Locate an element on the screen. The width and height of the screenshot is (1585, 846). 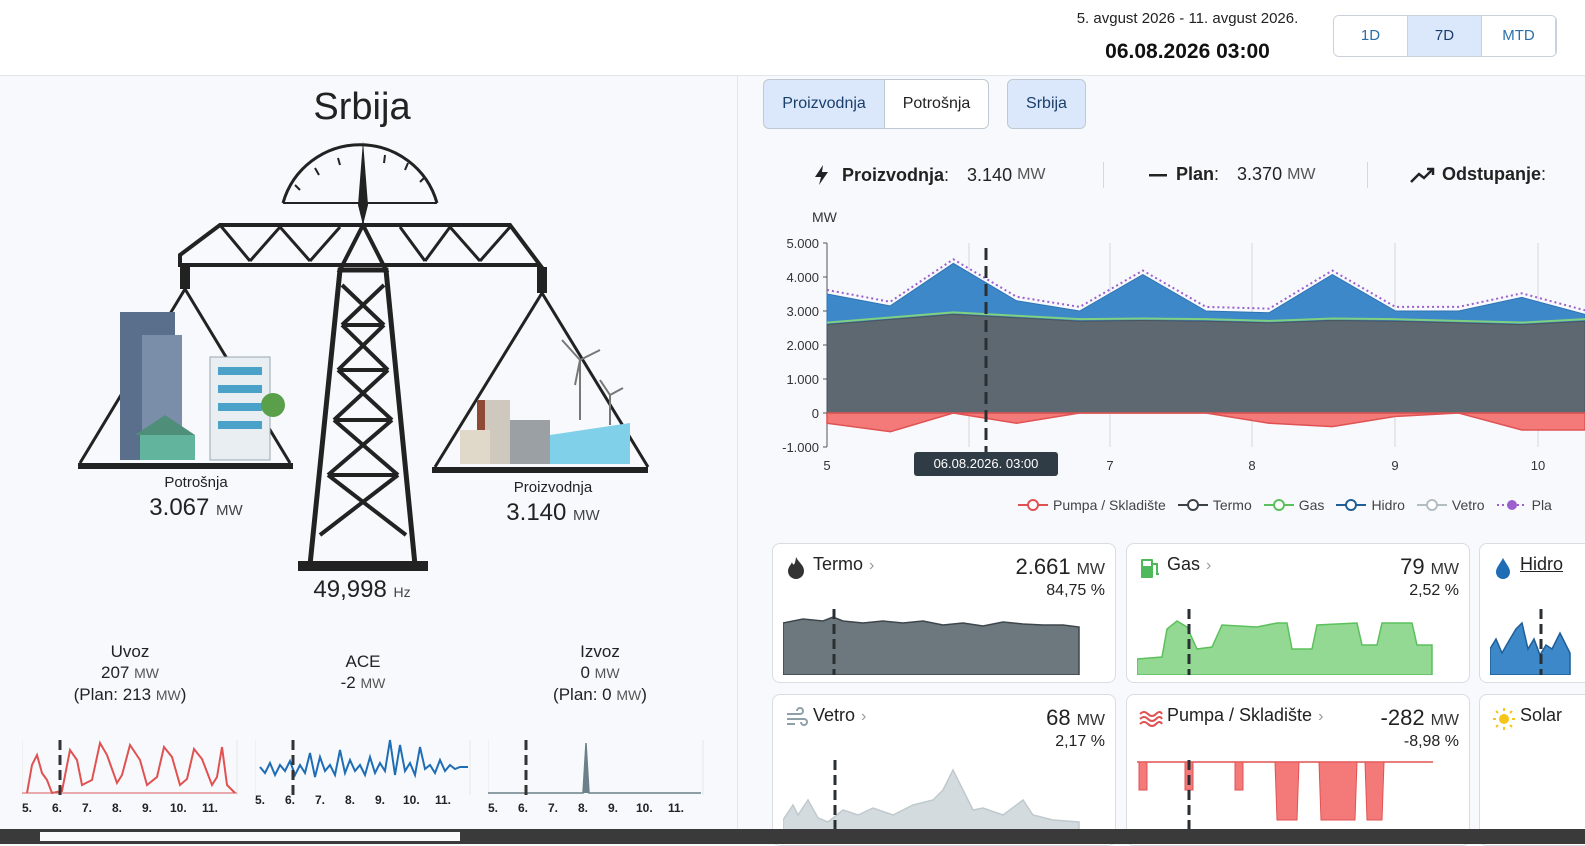
import-tick-label: 9. is located at coordinates (147, 808).